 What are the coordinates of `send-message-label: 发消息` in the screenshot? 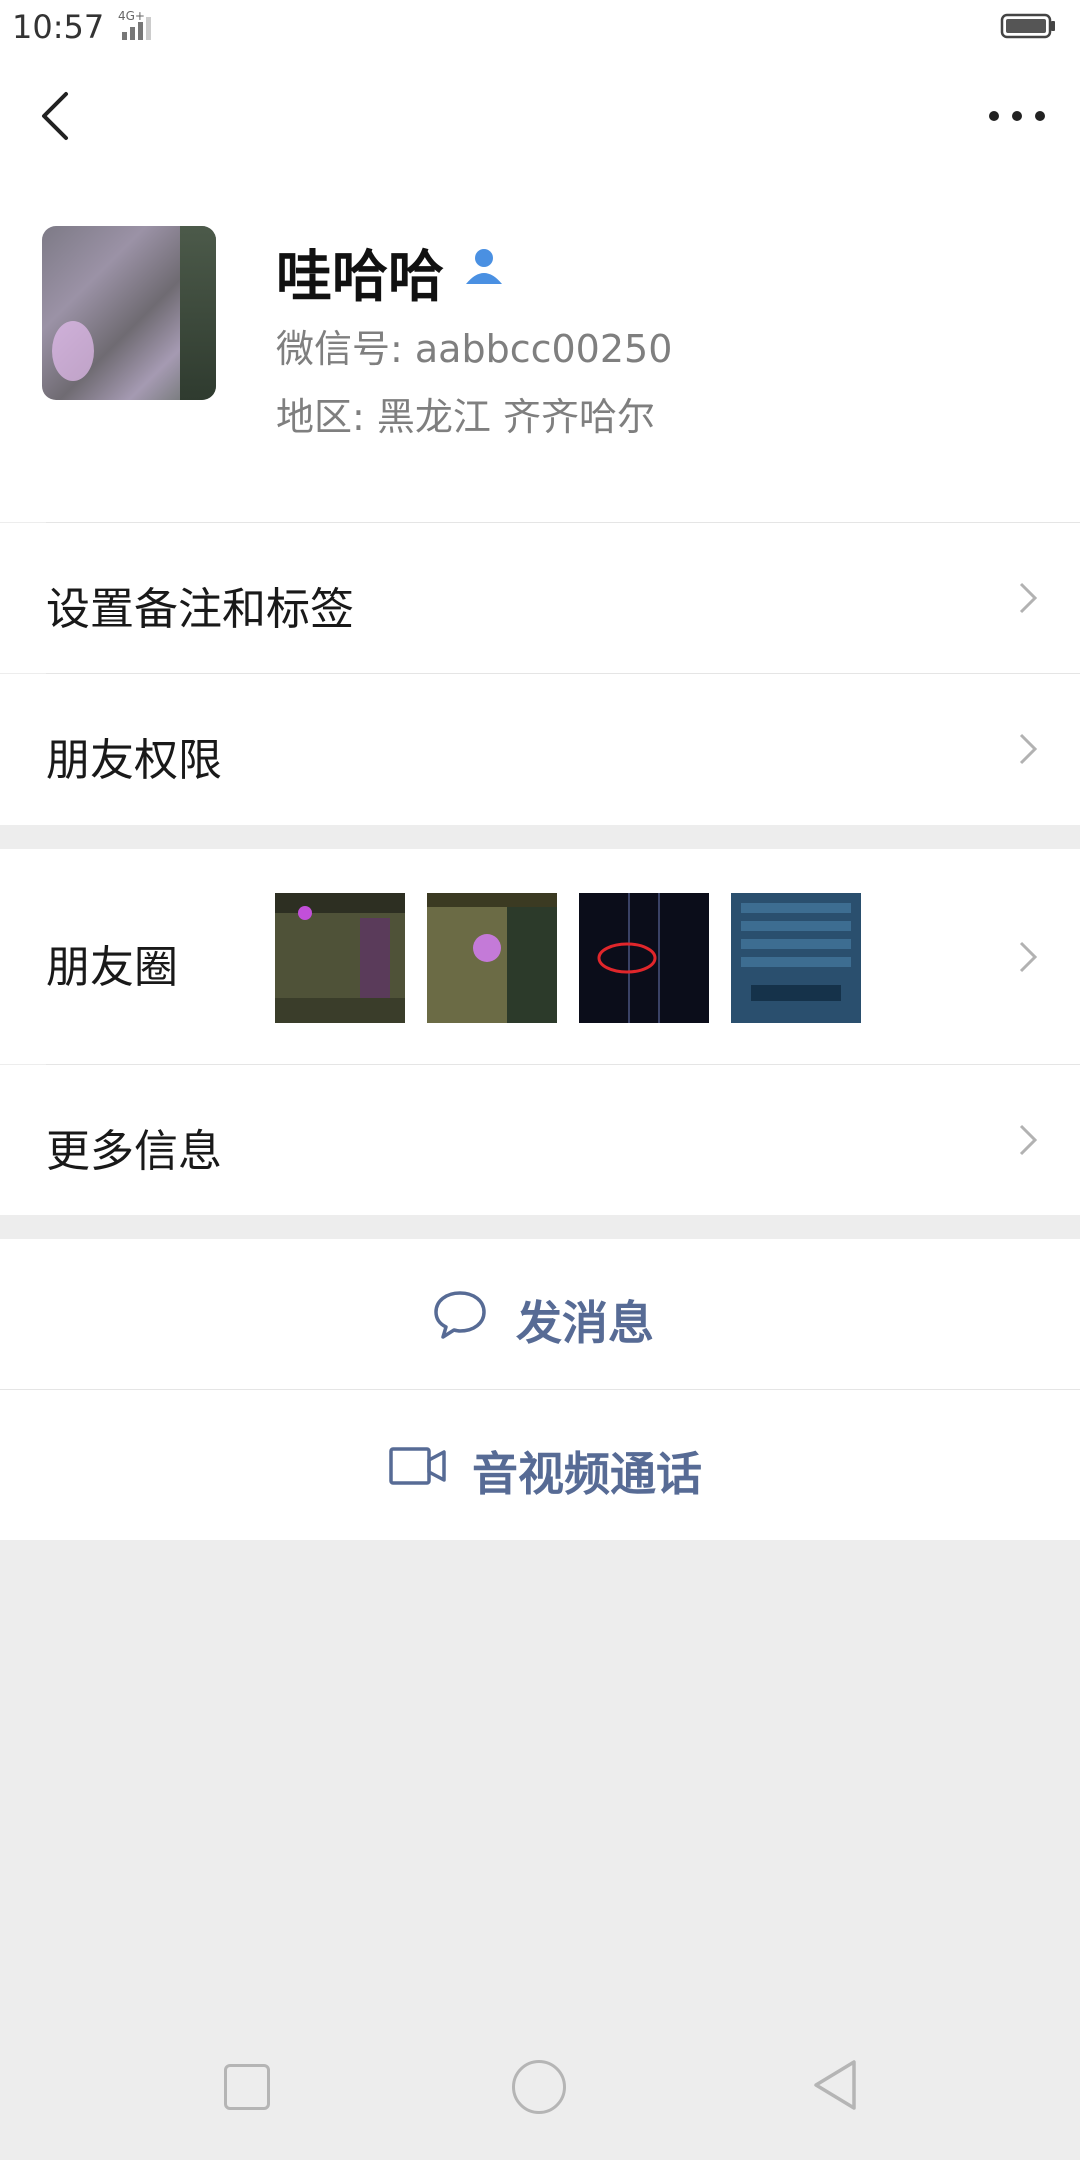 It's located at (585, 1323).